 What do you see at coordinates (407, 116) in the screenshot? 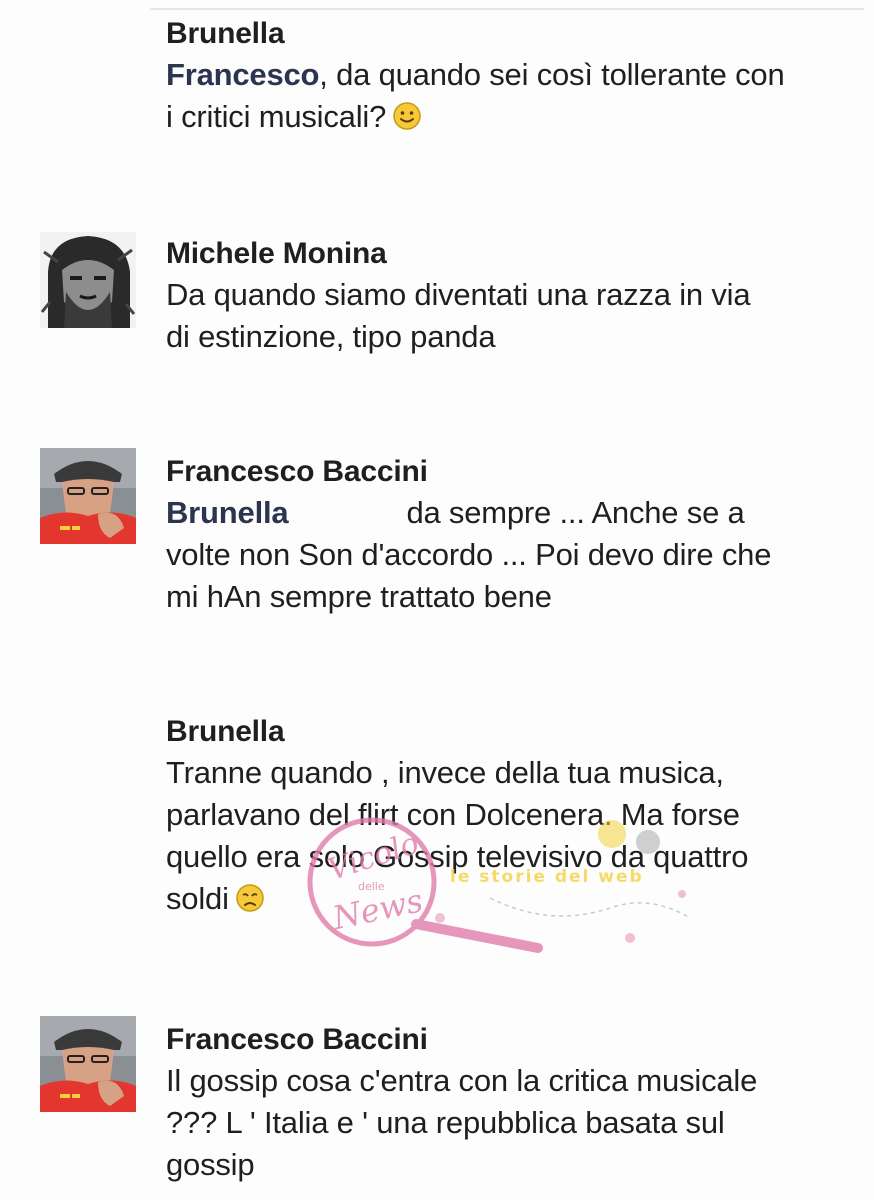
I see `smile-emoji-icon` at bounding box center [407, 116].